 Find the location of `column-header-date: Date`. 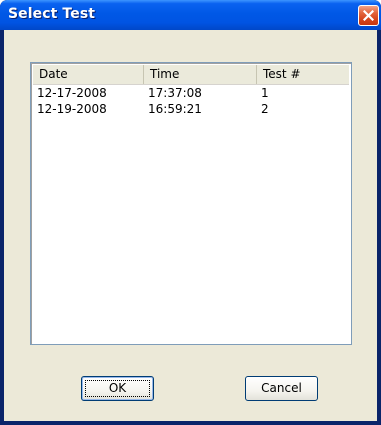

column-header-date: Date is located at coordinates (88, 74).